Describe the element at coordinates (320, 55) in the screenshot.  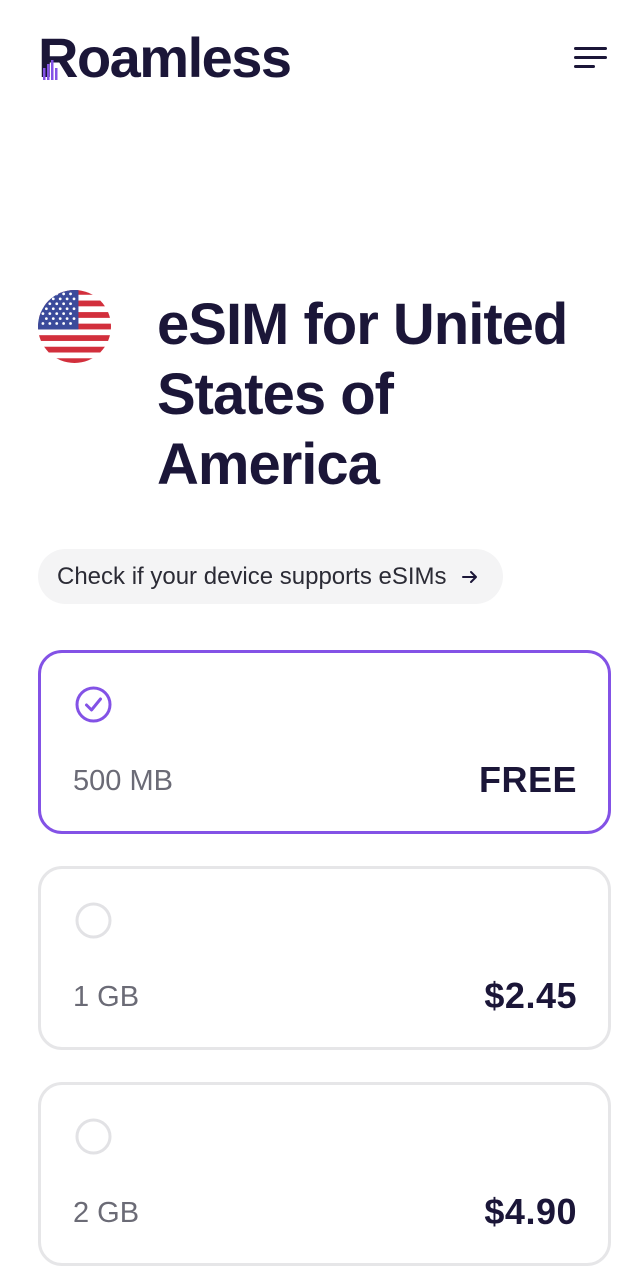
I see `top-bar: Roamless` at that location.